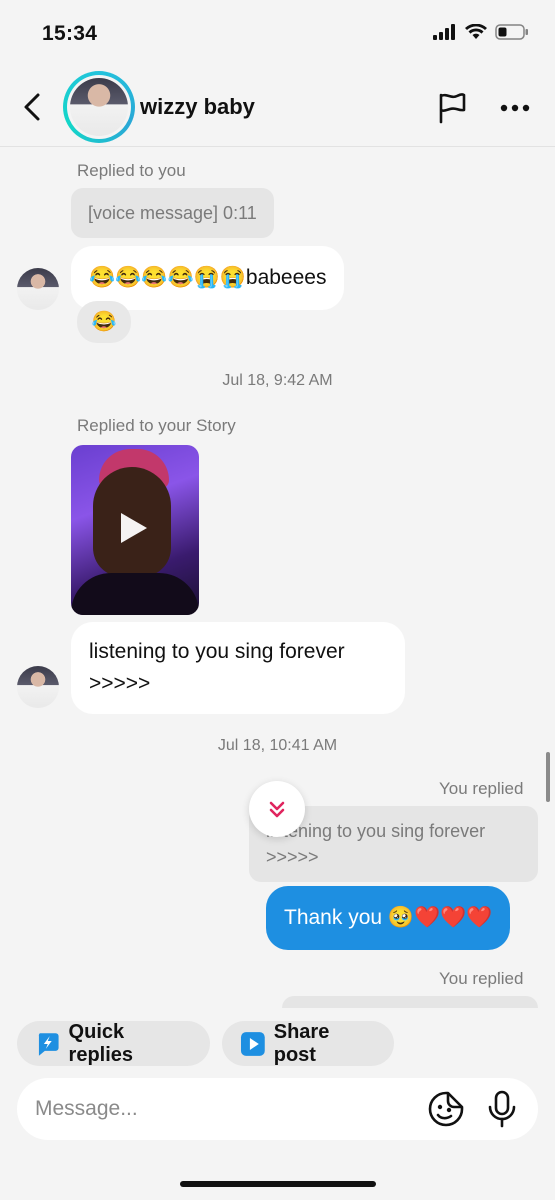 The height and width of the screenshot is (1200, 555). Describe the element at coordinates (446, 1109) in the screenshot. I see `sticker-icon` at that location.